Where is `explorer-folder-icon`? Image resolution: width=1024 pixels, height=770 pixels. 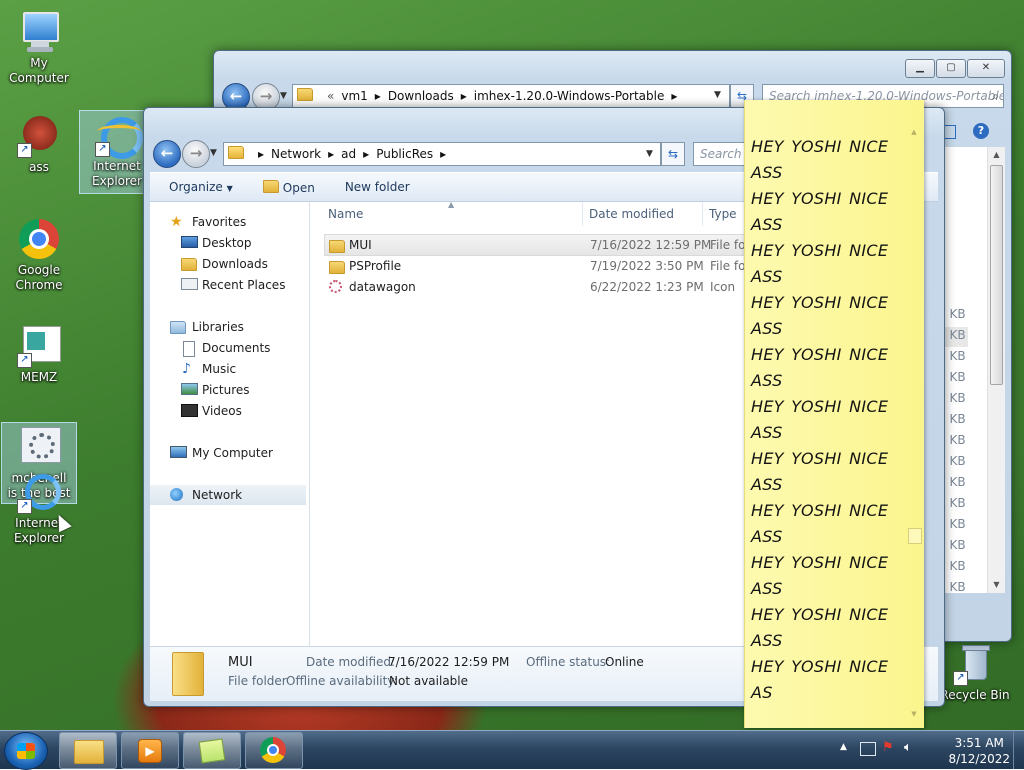
explorer-folder-icon is located at coordinates (89, 752).